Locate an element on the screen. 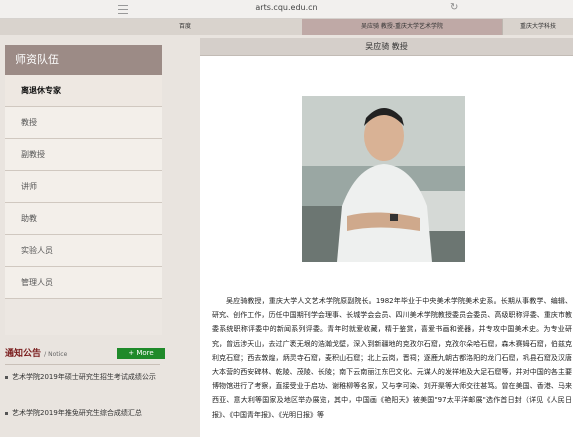 Image resolution: width=573 pixels, height=437 pixels. portrait-image is located at coordinates (383, 179).